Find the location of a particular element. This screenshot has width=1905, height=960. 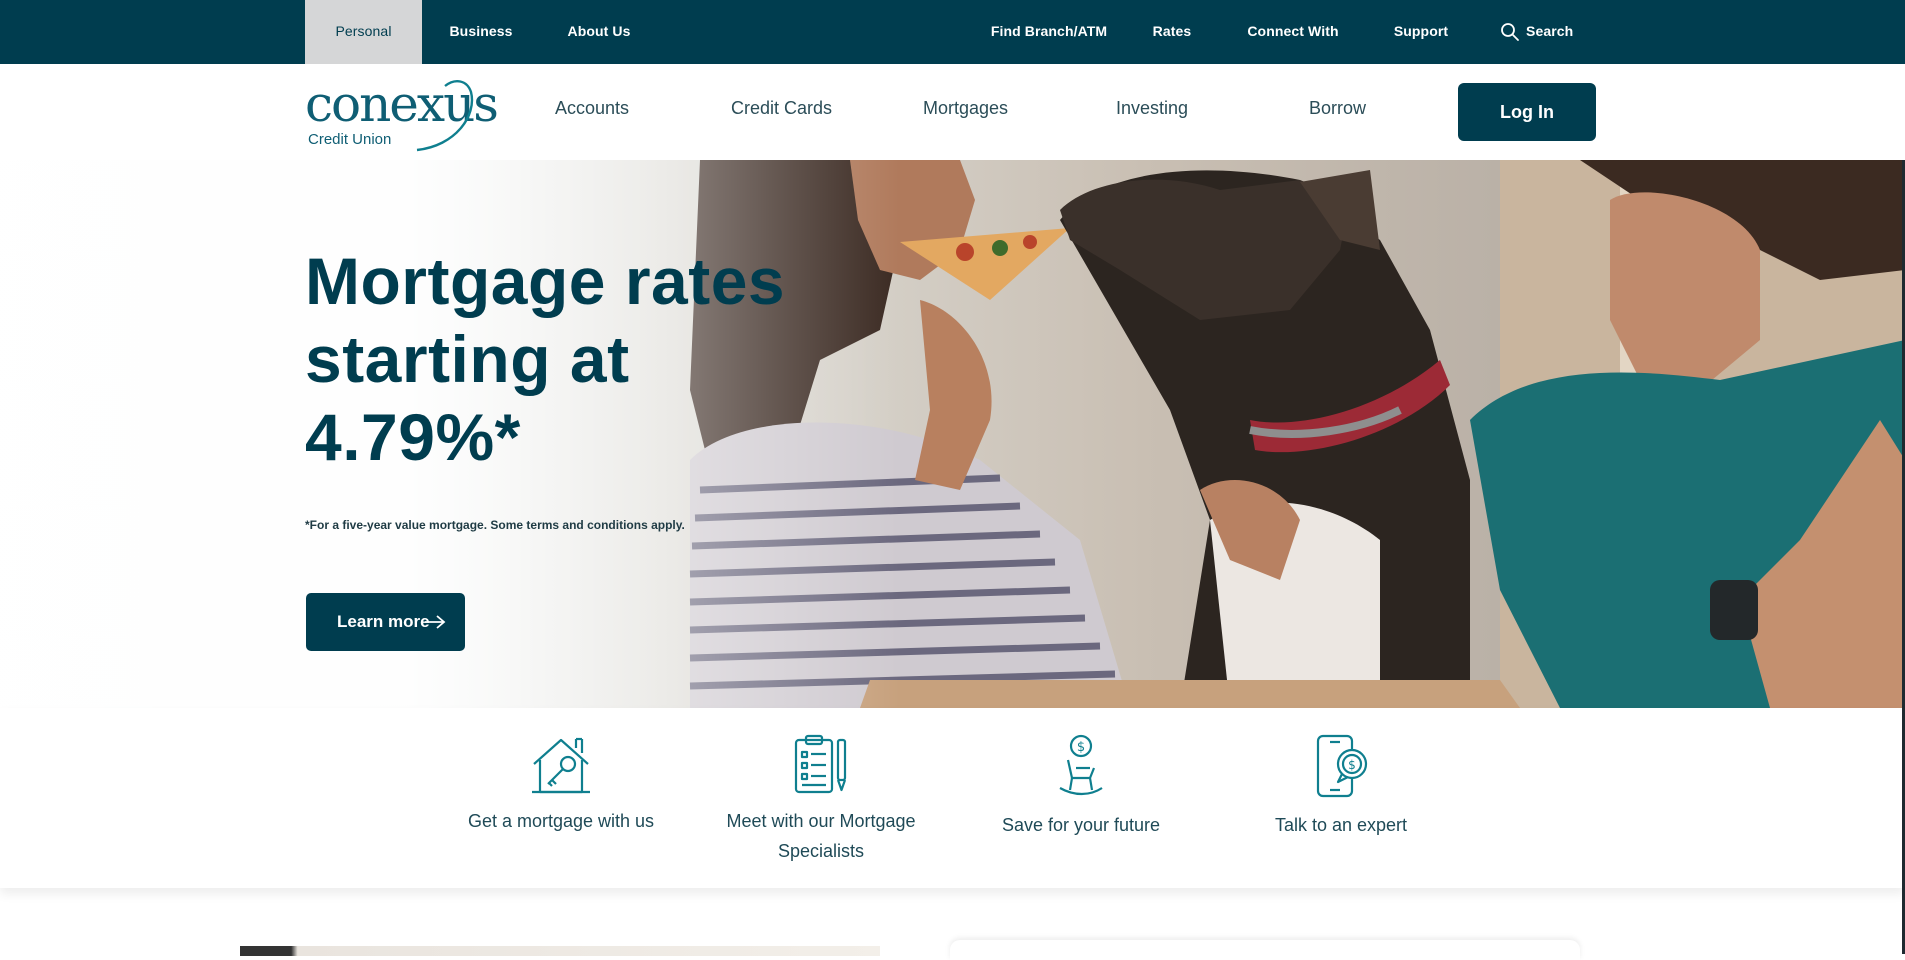

nav-borrow: Borrow is located at coordinates (1337, 108).